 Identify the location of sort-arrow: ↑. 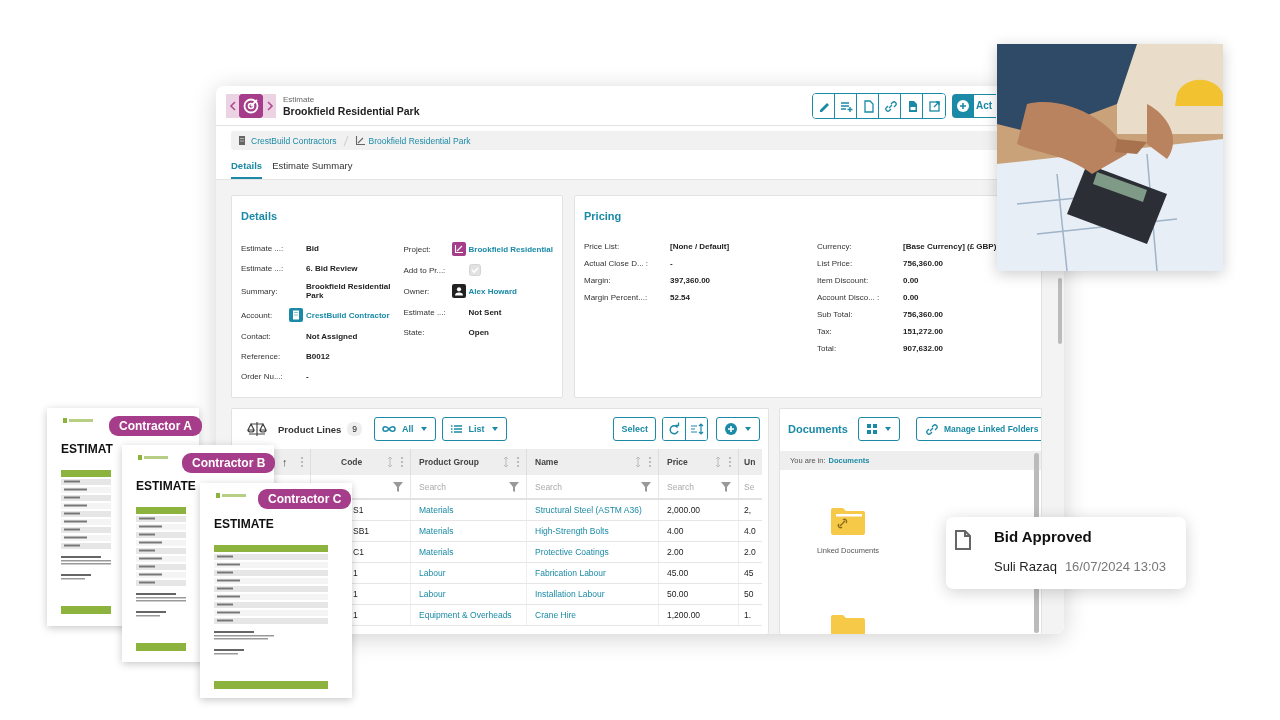
(285, 462).